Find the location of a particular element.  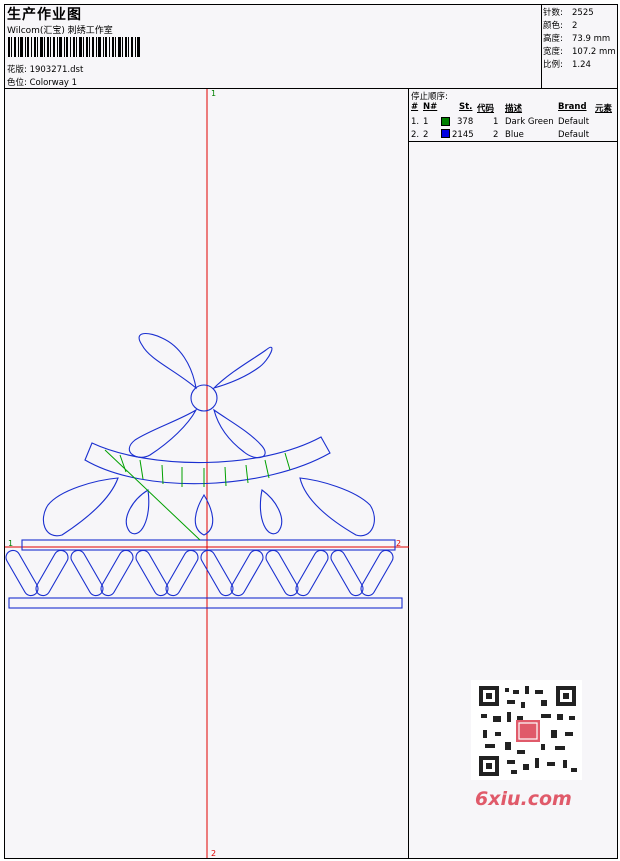

qr-code-watermark is located at coordinates (526, 730).